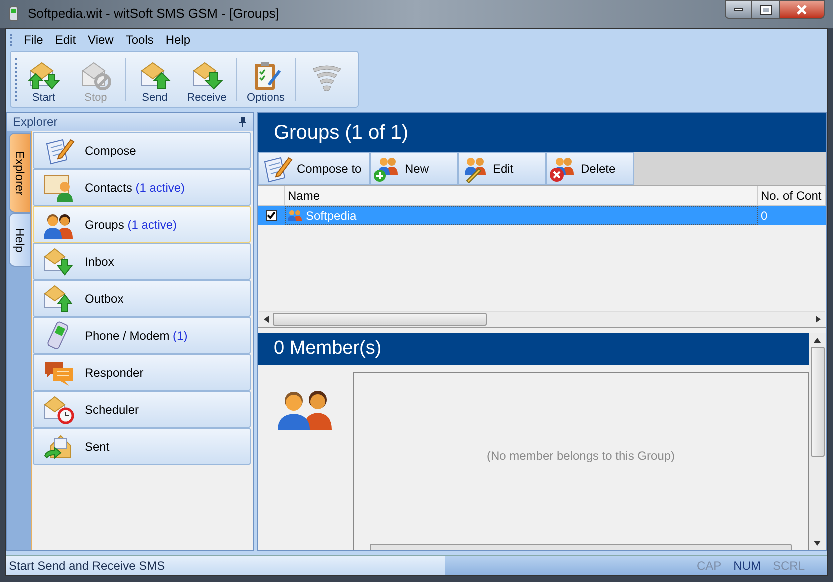 This screenshot has width=833, height=582. I want to click on nav-item: Compose, so click(142, 150).